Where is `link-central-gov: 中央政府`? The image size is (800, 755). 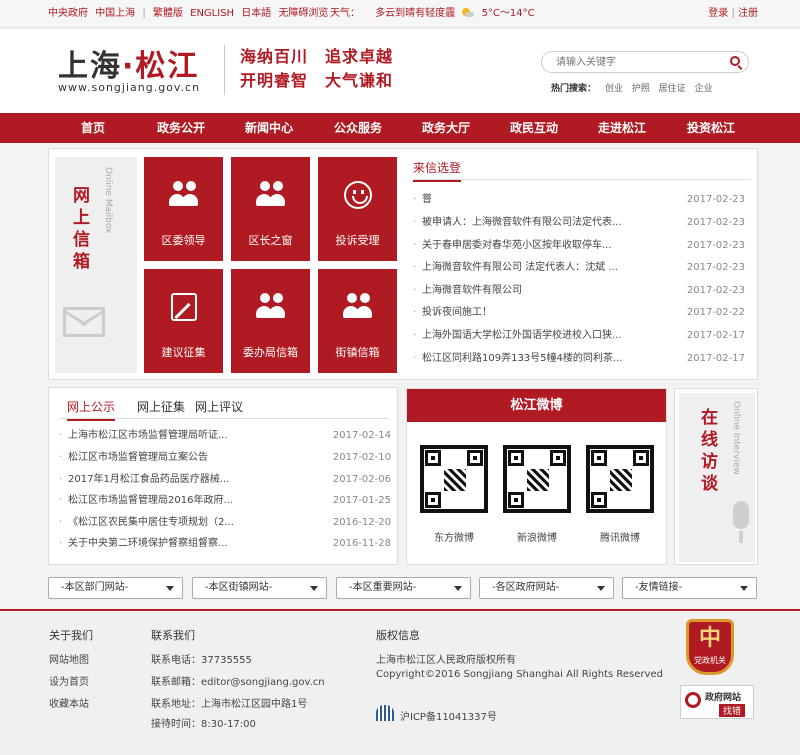 link-central-gov: 中央政府 is located at coordinates (68, 13).